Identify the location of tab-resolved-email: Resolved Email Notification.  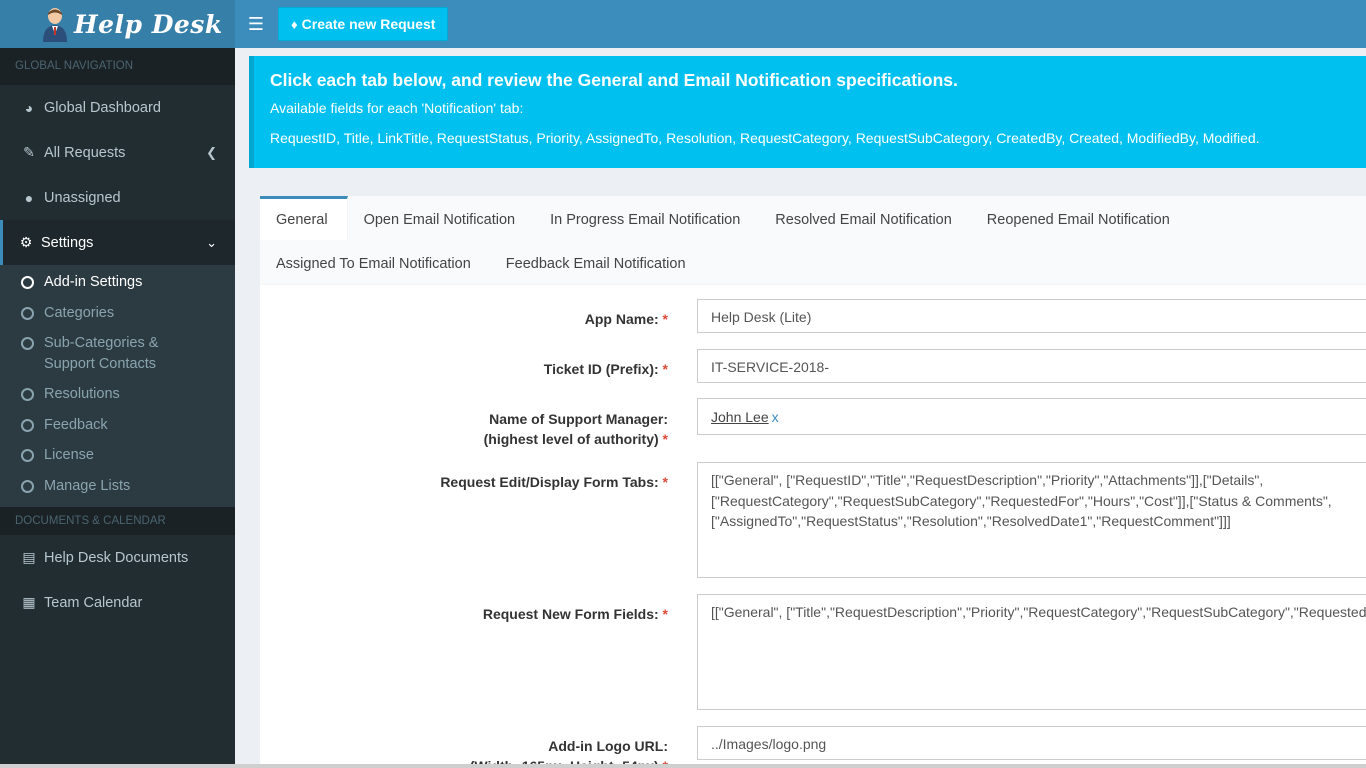
(865, 218).